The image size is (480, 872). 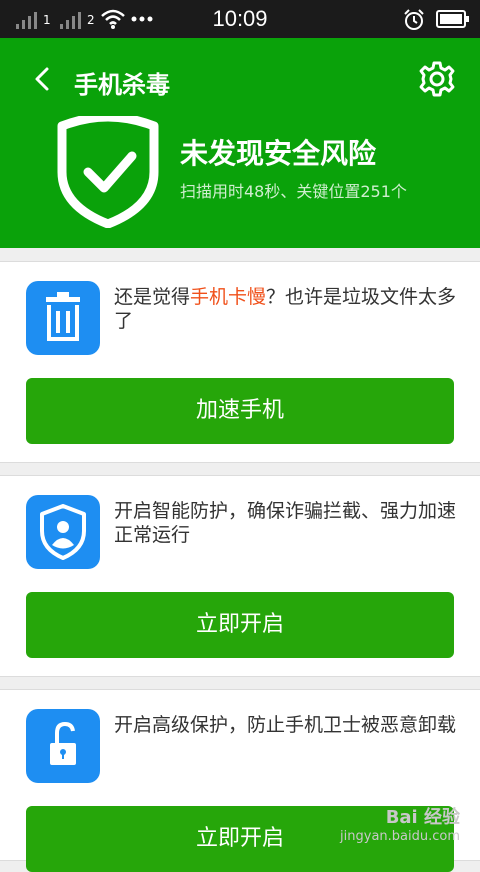 I want to click on alarm-icon, so click(x=414, y=19).